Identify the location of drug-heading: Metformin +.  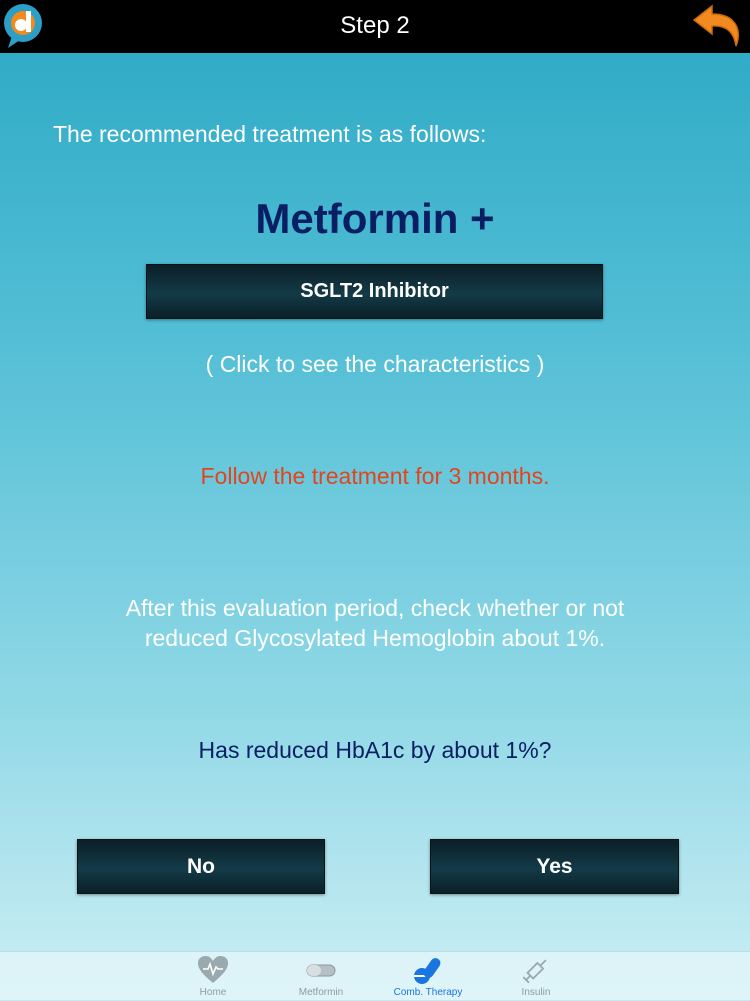
(375, 218).